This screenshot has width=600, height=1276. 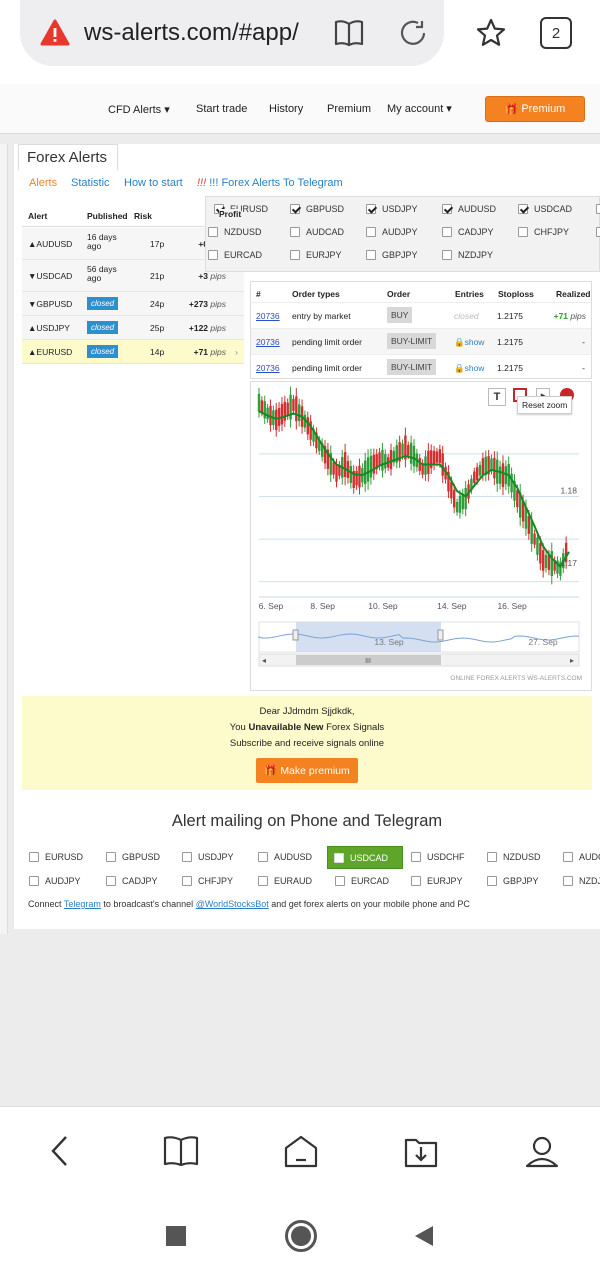 I want to click on back-icon, so click(x=60, y=1151).